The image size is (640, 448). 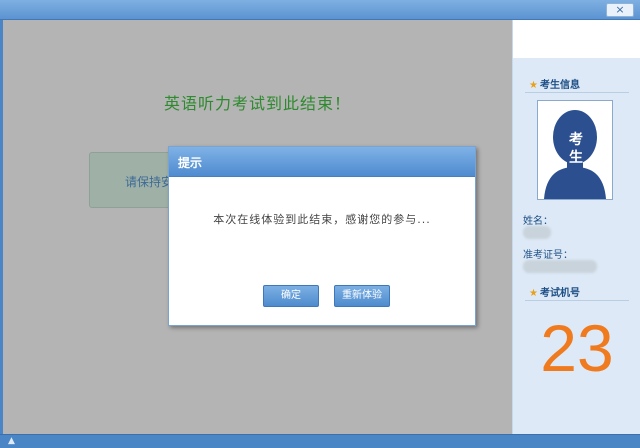 What do you see at coordinates (291, 296) in the screenshot?
I see `confirm-button: 确定` at bounding box center [291, 296].